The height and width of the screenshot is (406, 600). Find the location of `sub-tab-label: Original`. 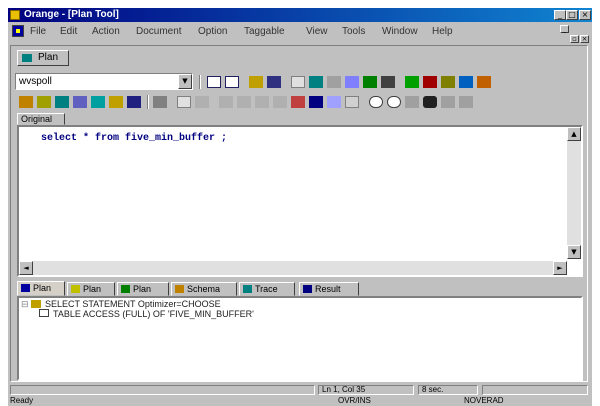

sub-tab-label: Original is located at coordinates (37, 119).